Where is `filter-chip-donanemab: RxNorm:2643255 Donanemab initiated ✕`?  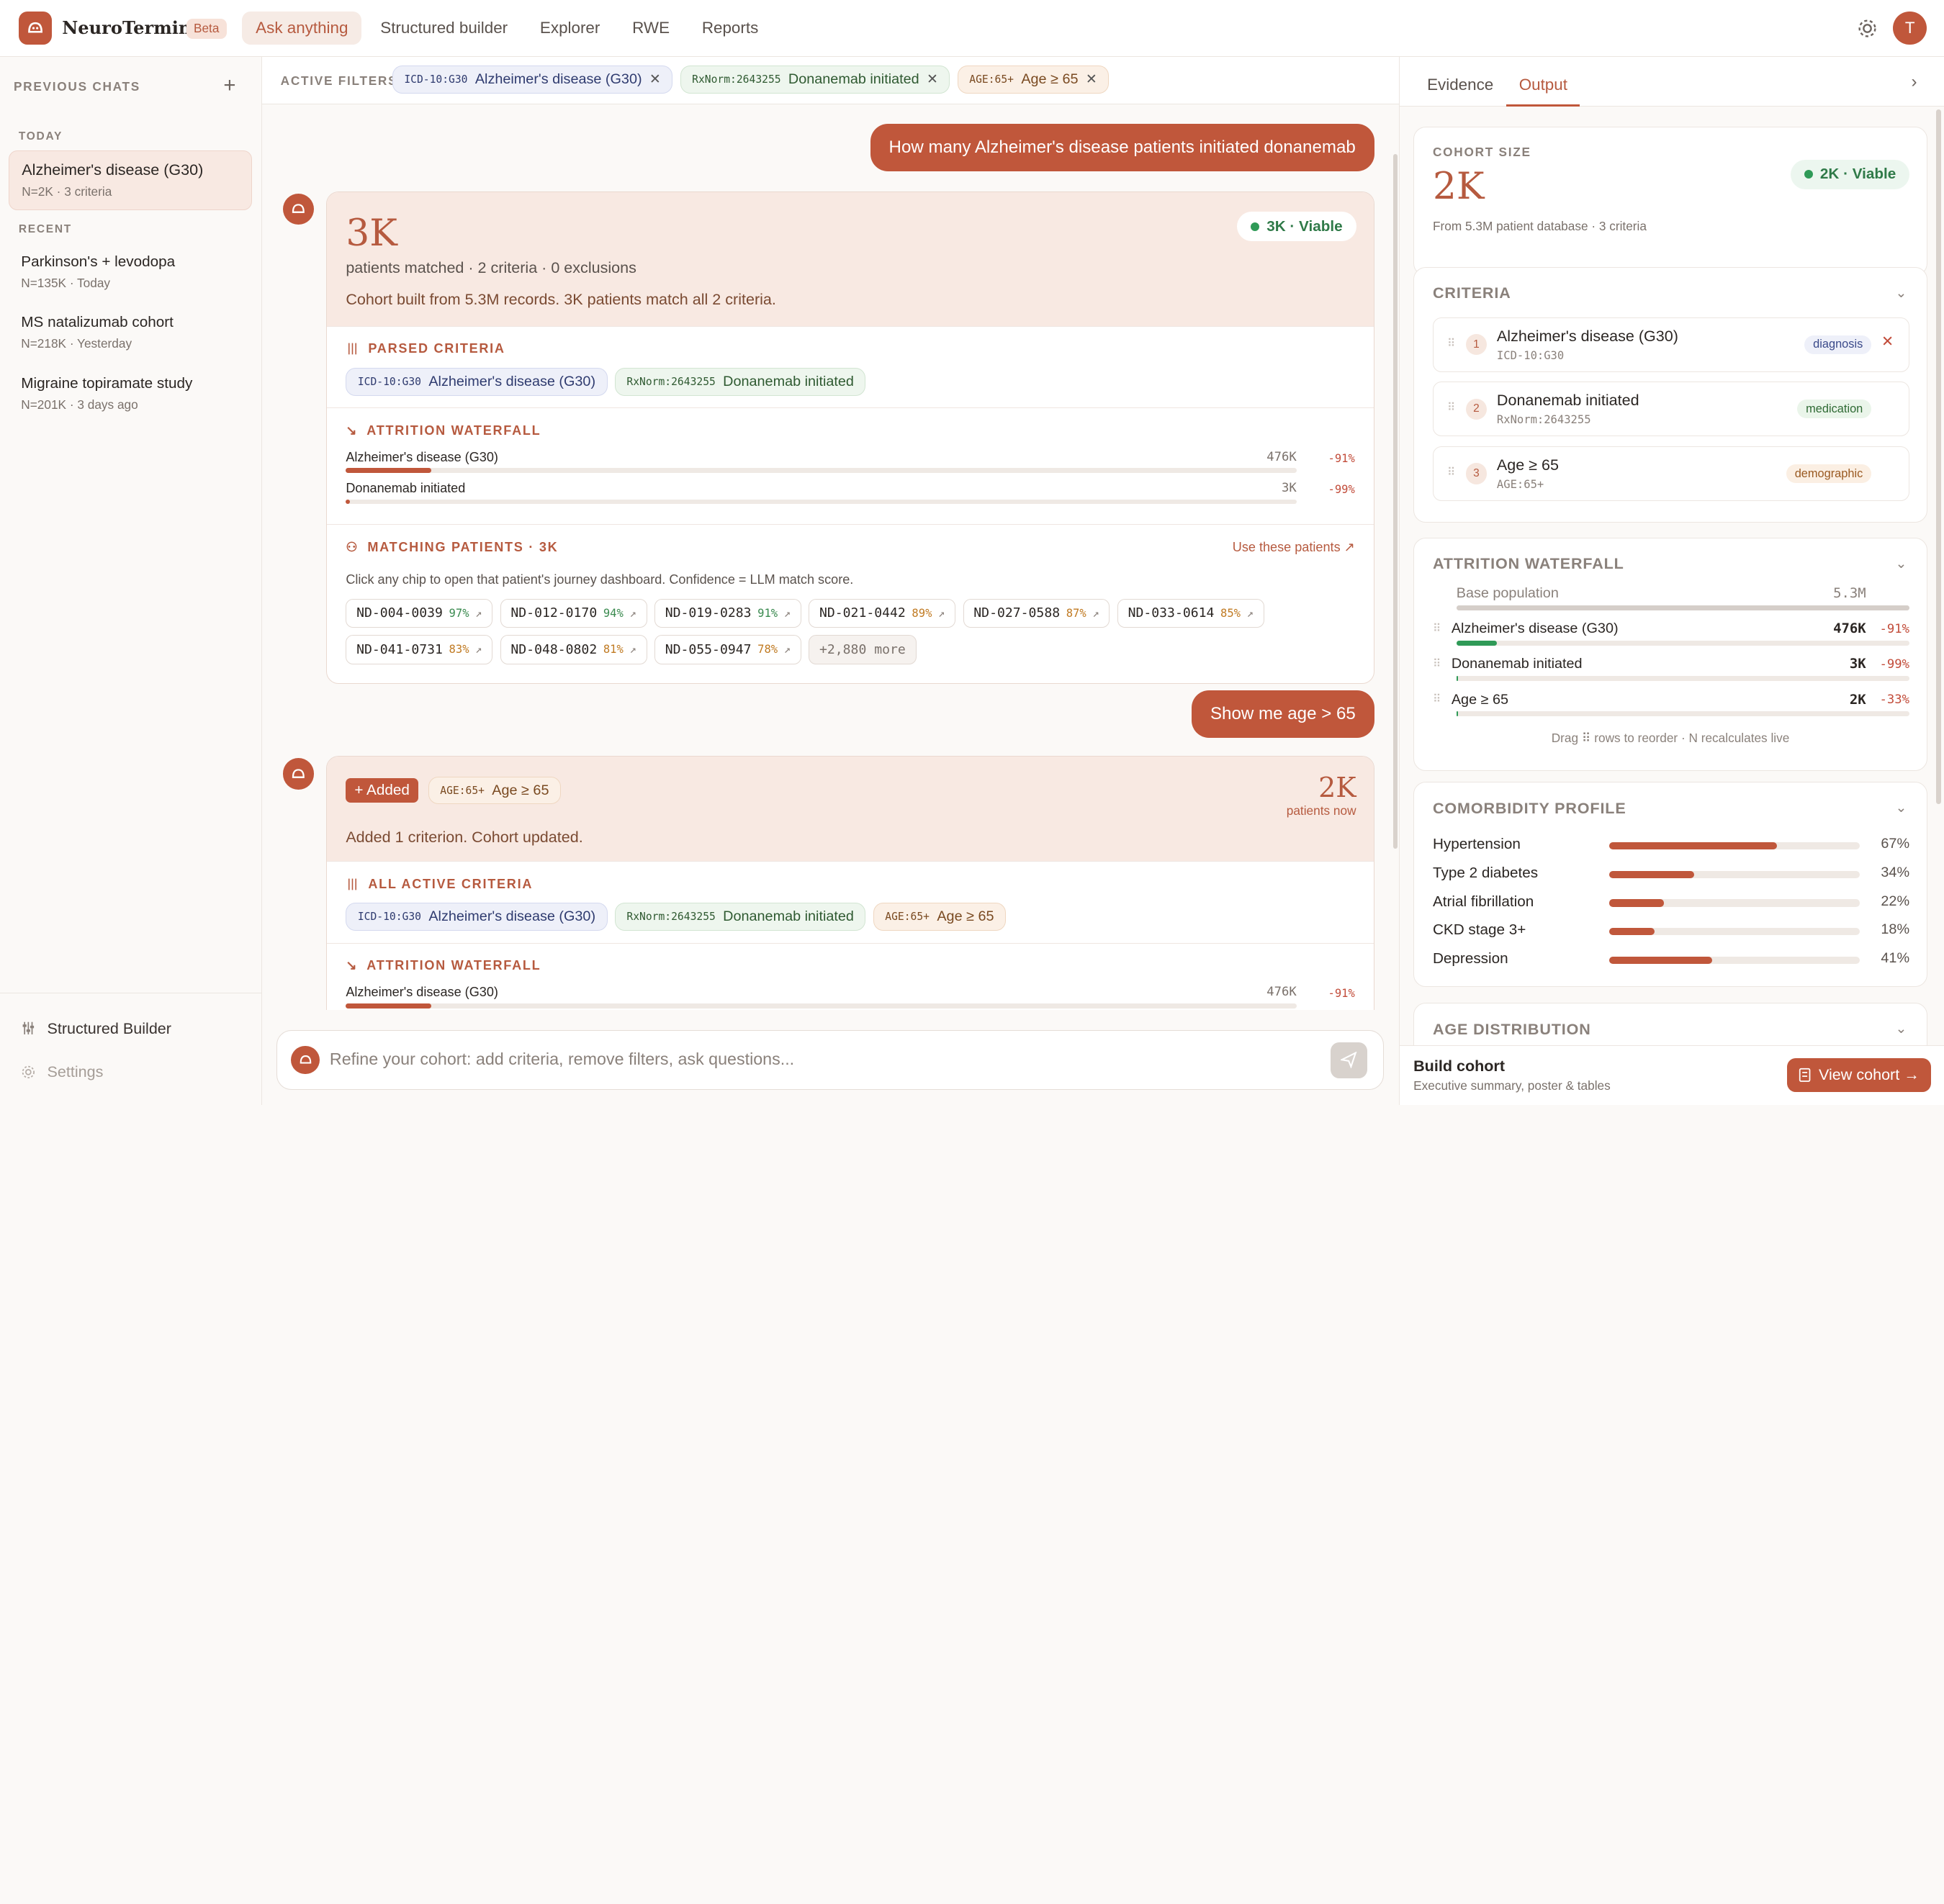
filter-chip-donanemab: RxNorm:2643255 Donanemab initiated ✕ is located at coordinates (815, 80).